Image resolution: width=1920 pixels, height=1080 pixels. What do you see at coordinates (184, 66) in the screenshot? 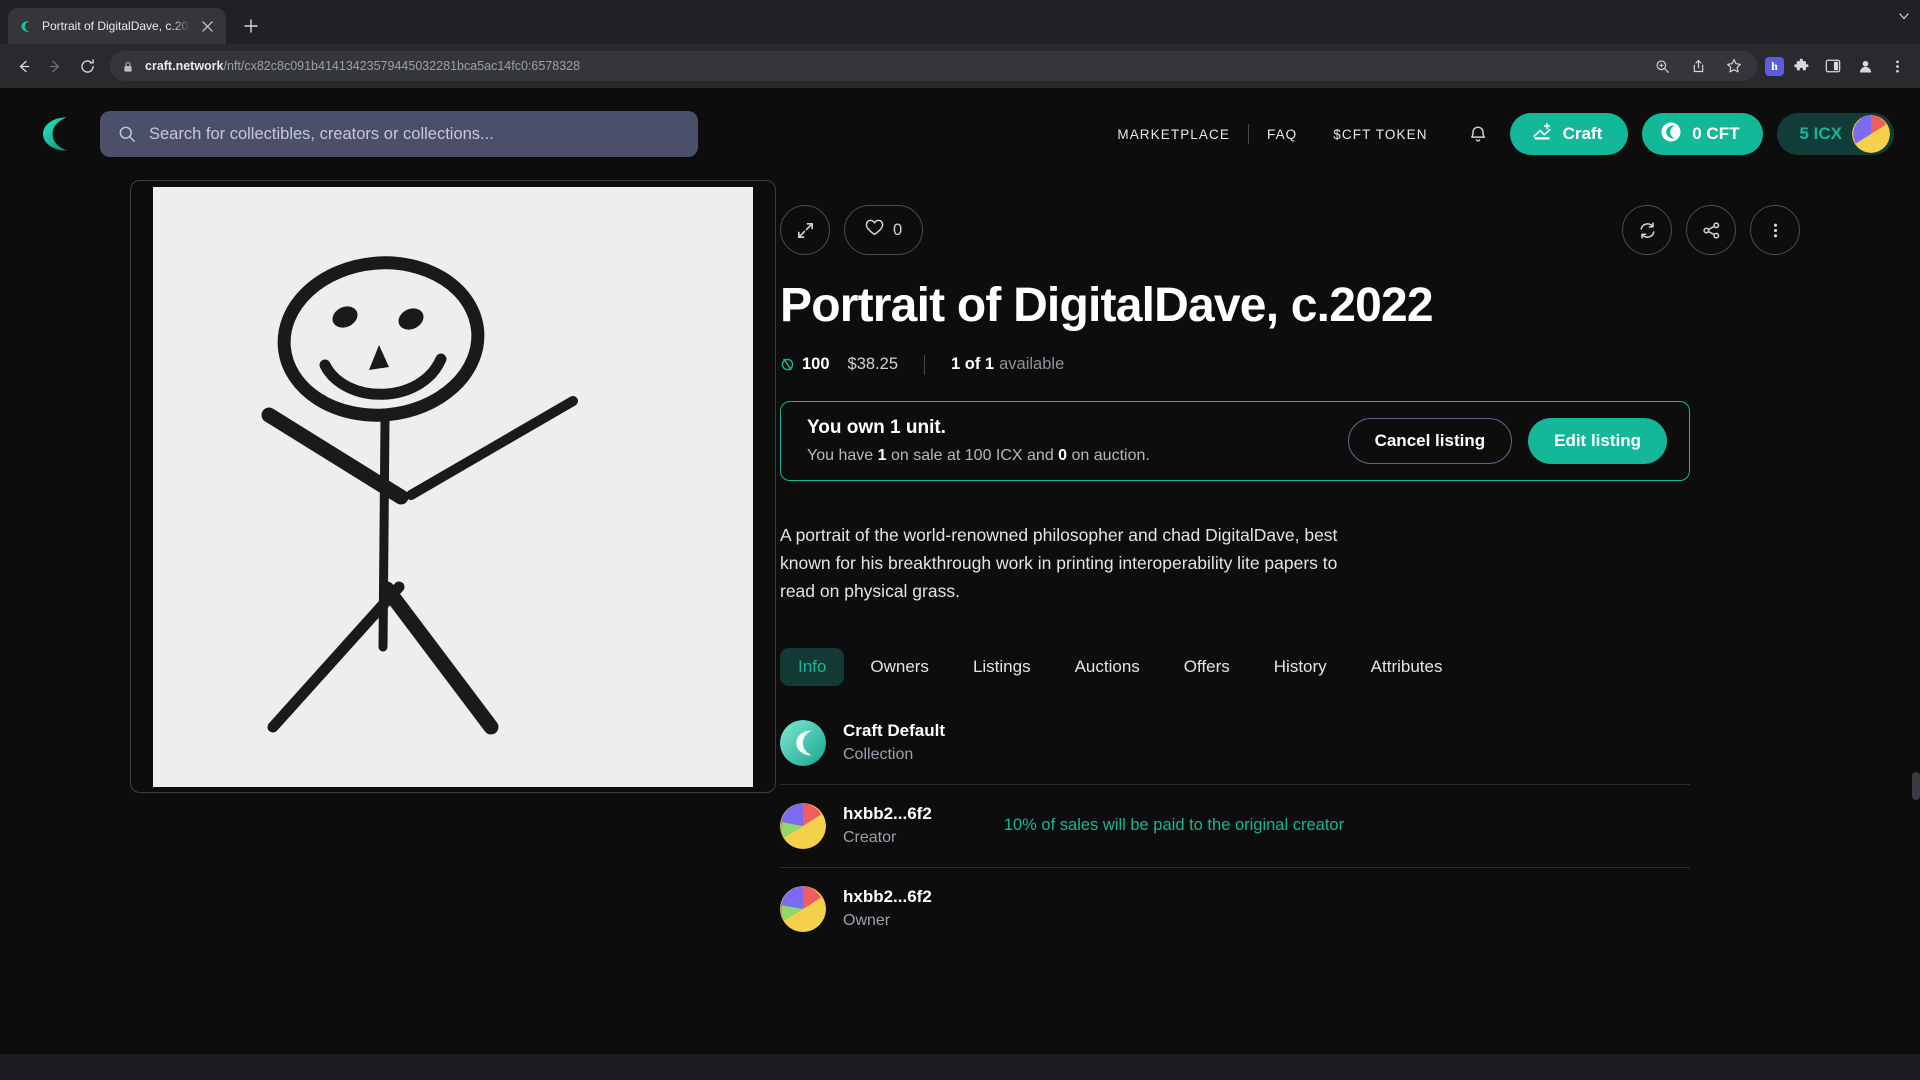
I see `url-domain: craft.network` at bounding box center [184, 66].